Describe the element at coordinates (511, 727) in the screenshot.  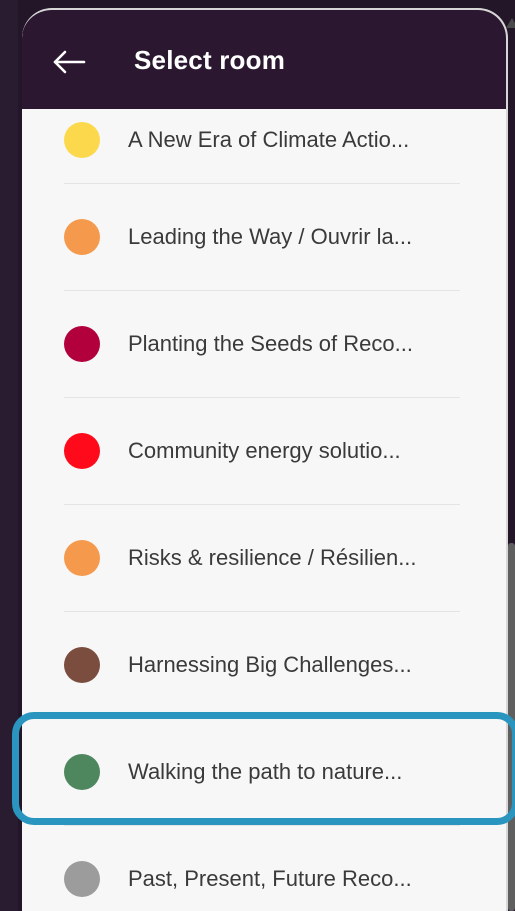
I see `scrollbar-thumb` at that location.